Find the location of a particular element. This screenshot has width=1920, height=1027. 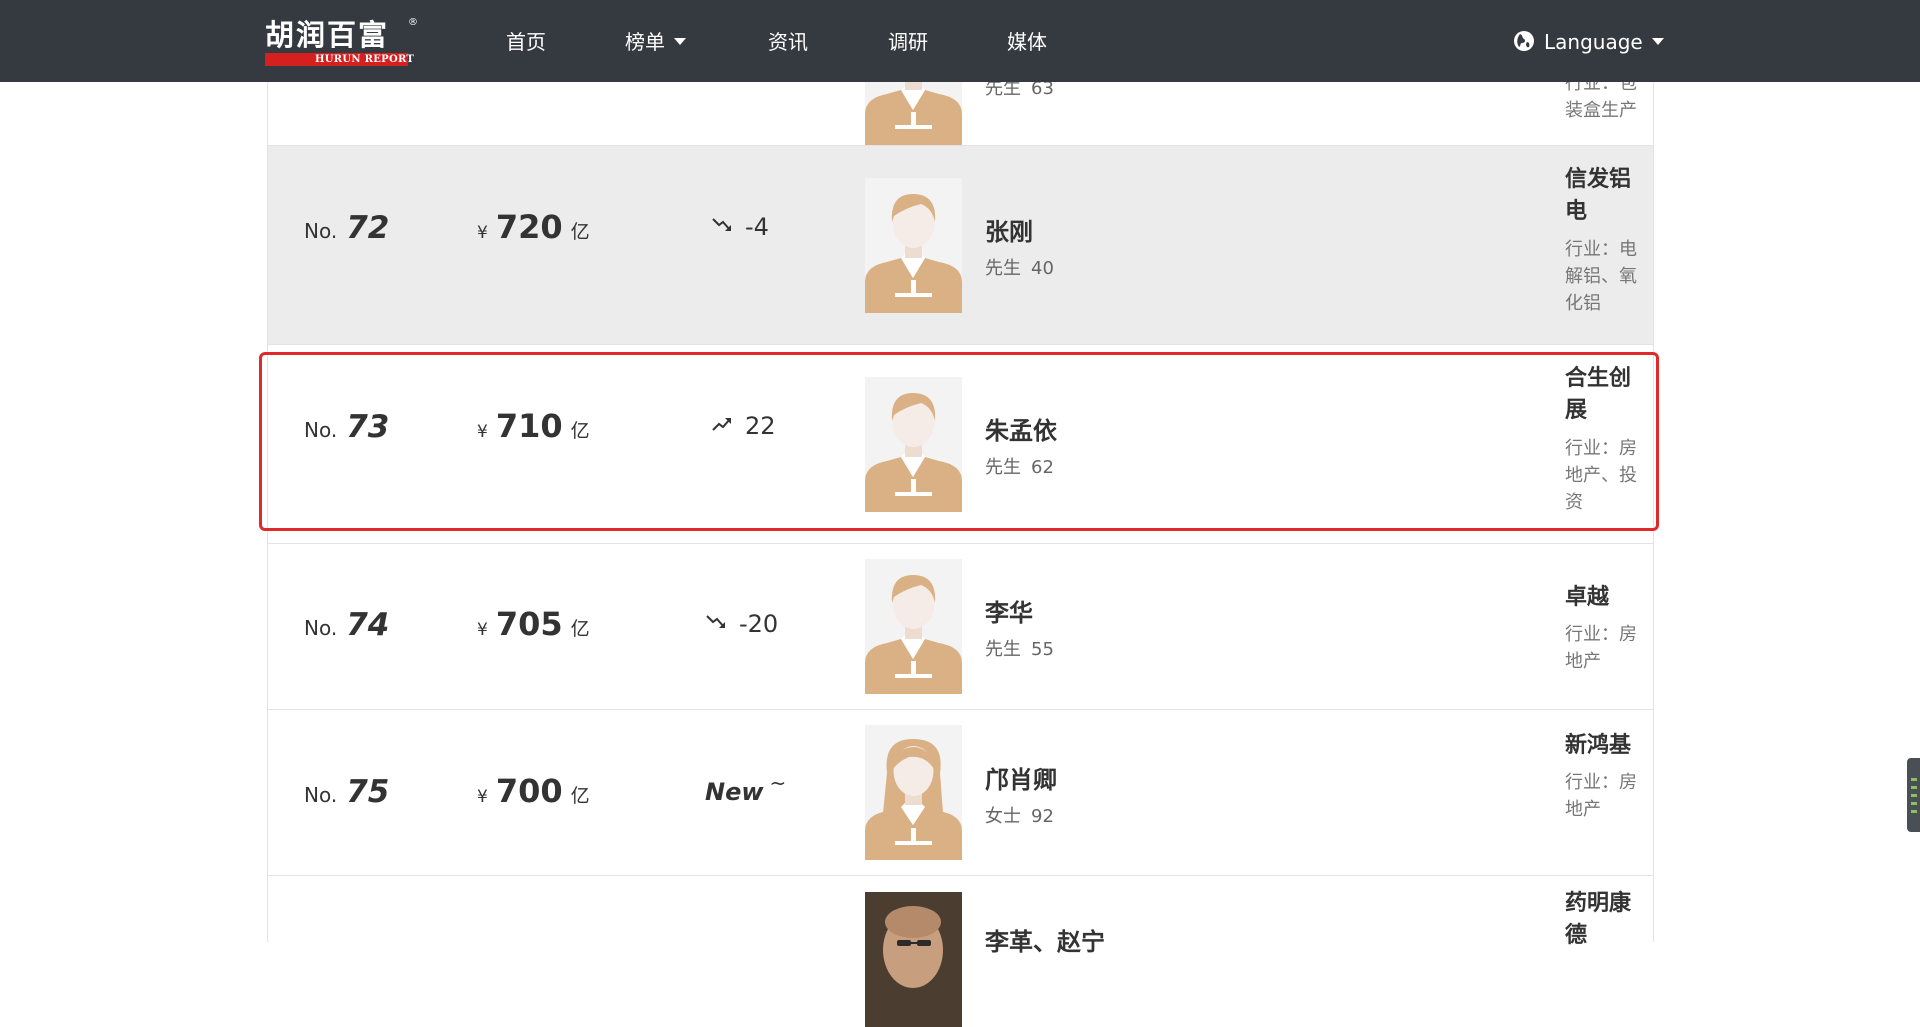

company-name: 新鸿基 is located at coordinates (1604, 746).